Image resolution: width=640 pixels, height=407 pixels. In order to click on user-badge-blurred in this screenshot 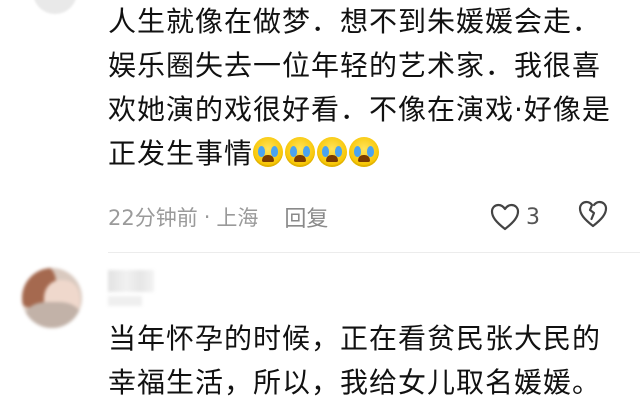, I will do `click(125, 301)`.